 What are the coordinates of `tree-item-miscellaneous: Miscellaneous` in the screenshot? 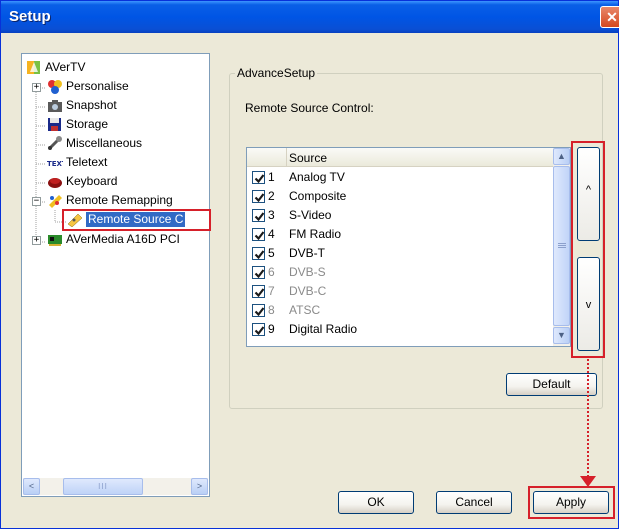 It's located at (94, 144).